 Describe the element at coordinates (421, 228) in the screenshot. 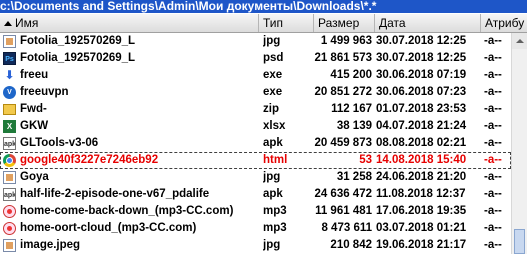

I see `file-date: 03.07.2018 01:21` at that location.